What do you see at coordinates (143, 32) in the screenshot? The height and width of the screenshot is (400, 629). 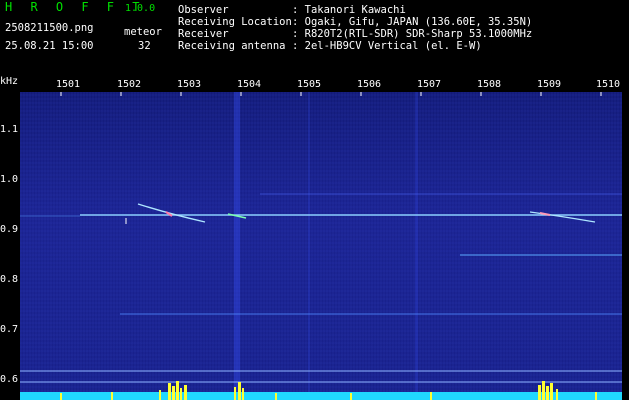 I see `meteor-label: meteor` at bounding box center [143, 32].